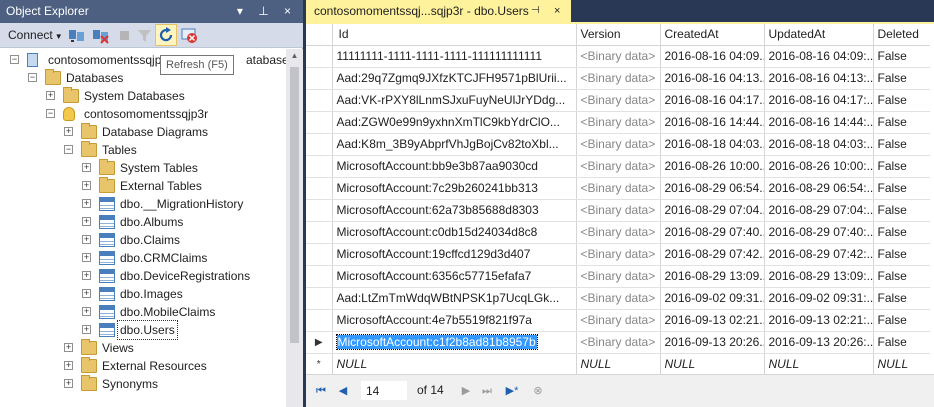 The width and height of the screenshot is (934, 407). What do you see at coordinates (76, 35) in the screenshot?
I see `connect-object-explorer-icon` at bounding box center [76, 35].